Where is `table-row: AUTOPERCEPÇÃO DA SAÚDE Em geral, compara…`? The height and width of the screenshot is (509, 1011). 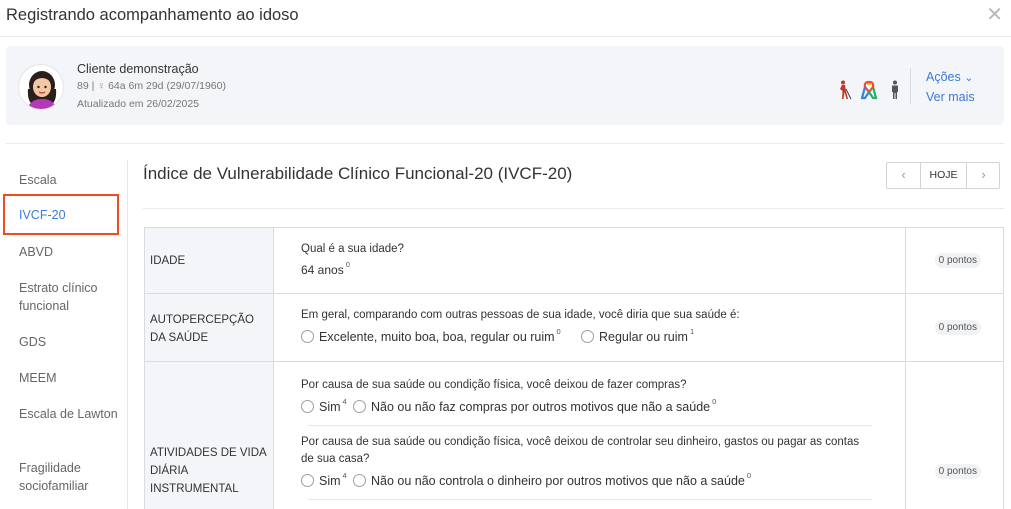 table-row: AUTOPERCEPÇÃO DA SAÚDE Em geral, compara… is located at coordinates (574, 328).